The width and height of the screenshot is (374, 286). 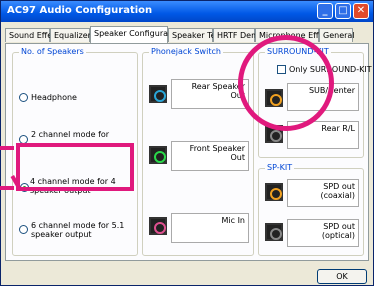 I want to click on spd-optical-select: SPD out (optical), so click(x=323, y=233).